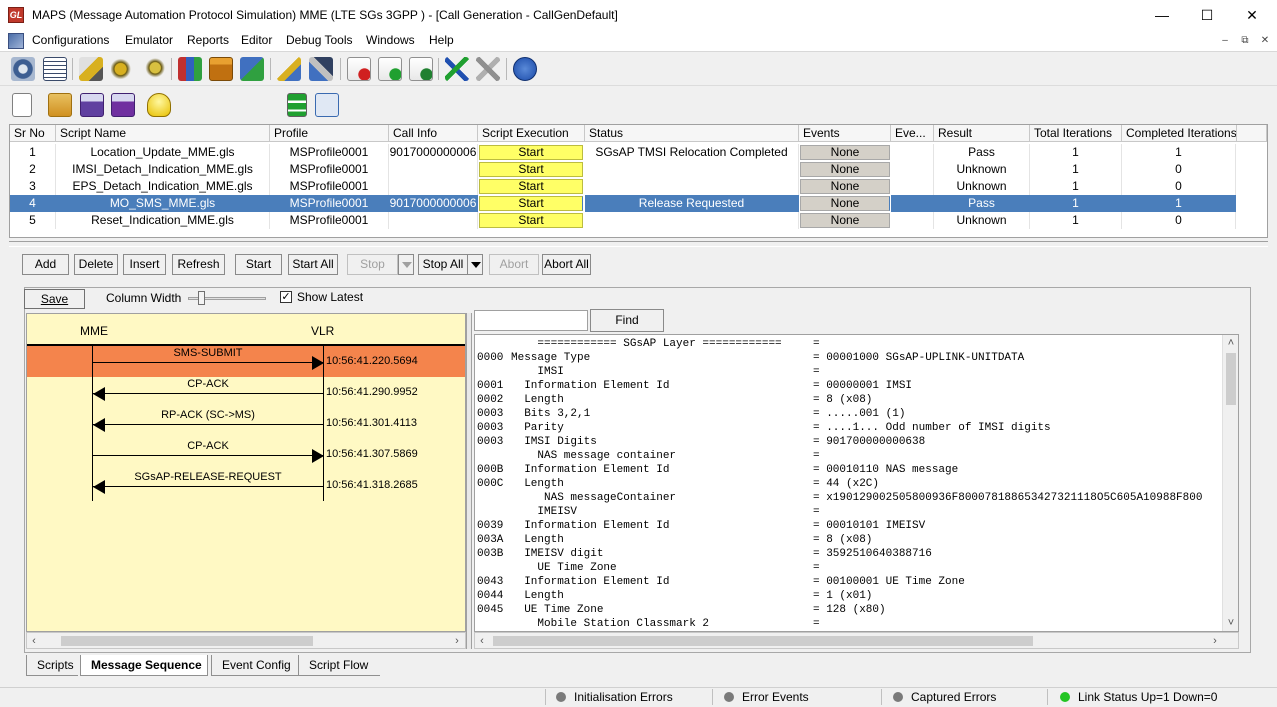  What do you see at coordinates (488, 69) in the screenshot?
I see `disconnect-icon` at bounding box center [488, 69].